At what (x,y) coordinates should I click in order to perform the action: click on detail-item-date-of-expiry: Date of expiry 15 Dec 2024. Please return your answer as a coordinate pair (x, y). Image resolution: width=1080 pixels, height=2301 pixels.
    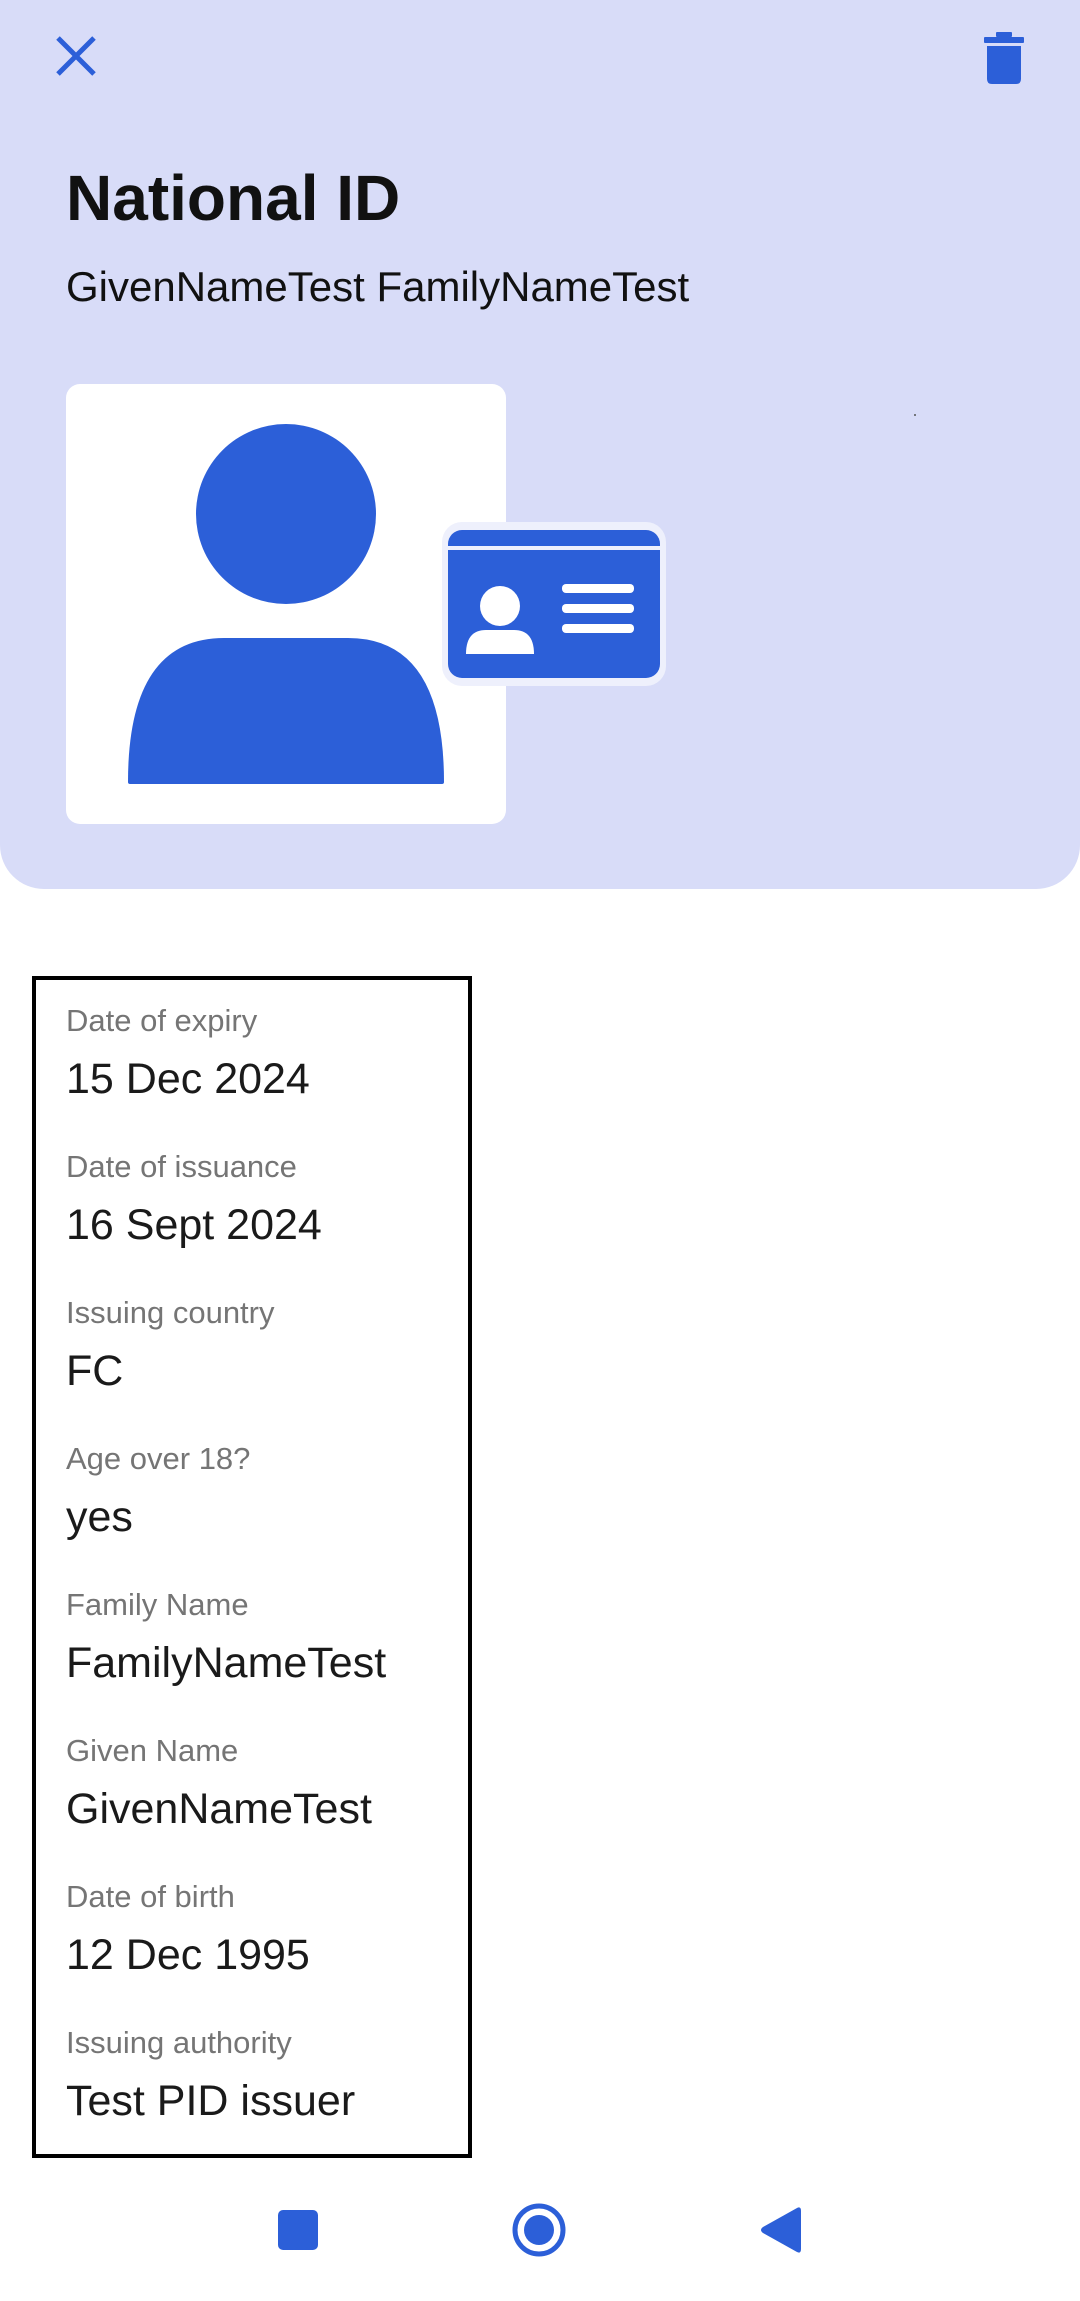
    Looking at the image, I should click on (188, 1053).